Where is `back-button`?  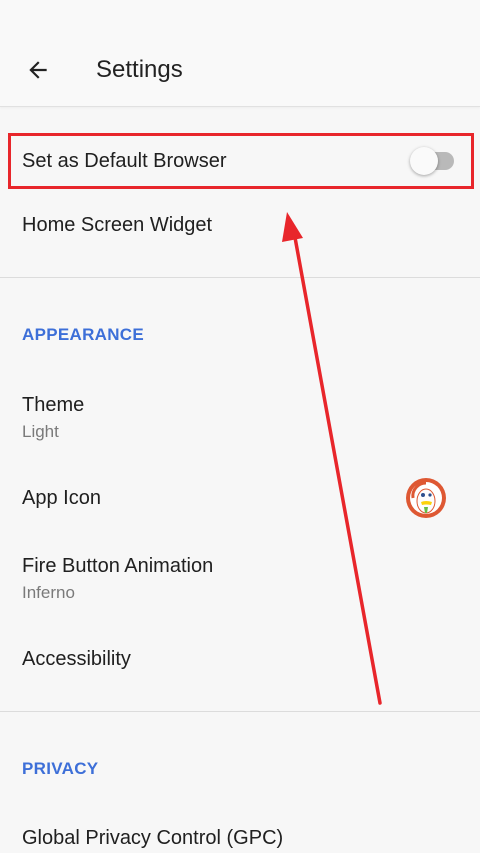 back-button is located at coordinates (38, 70).